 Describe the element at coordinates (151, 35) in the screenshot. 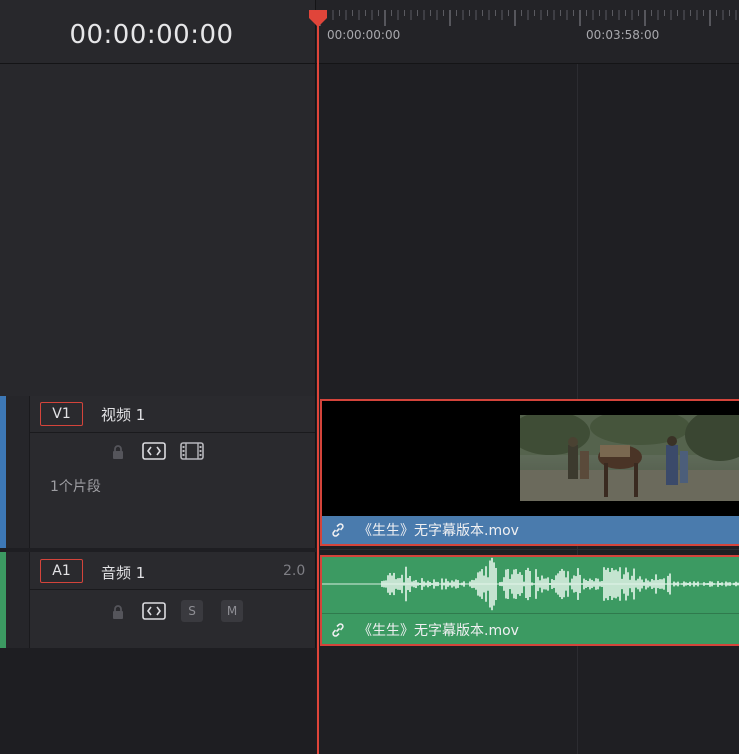

I see `current-timecode: 00:00:00:00` at that location.